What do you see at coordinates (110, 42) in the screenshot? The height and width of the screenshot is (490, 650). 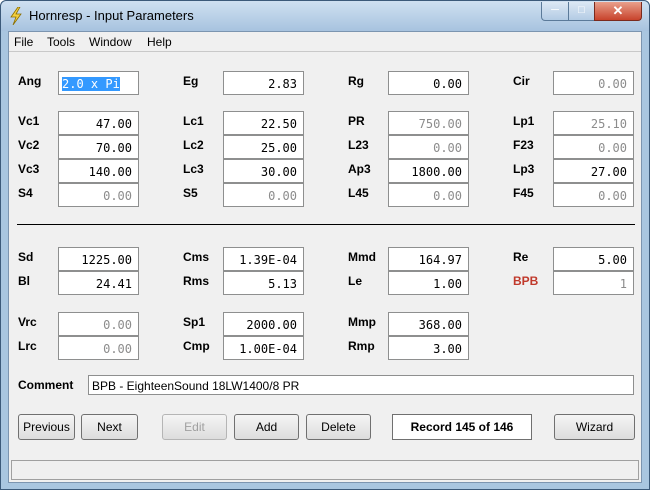 I see `menu-window: Window` at bounding box center [110, 42].